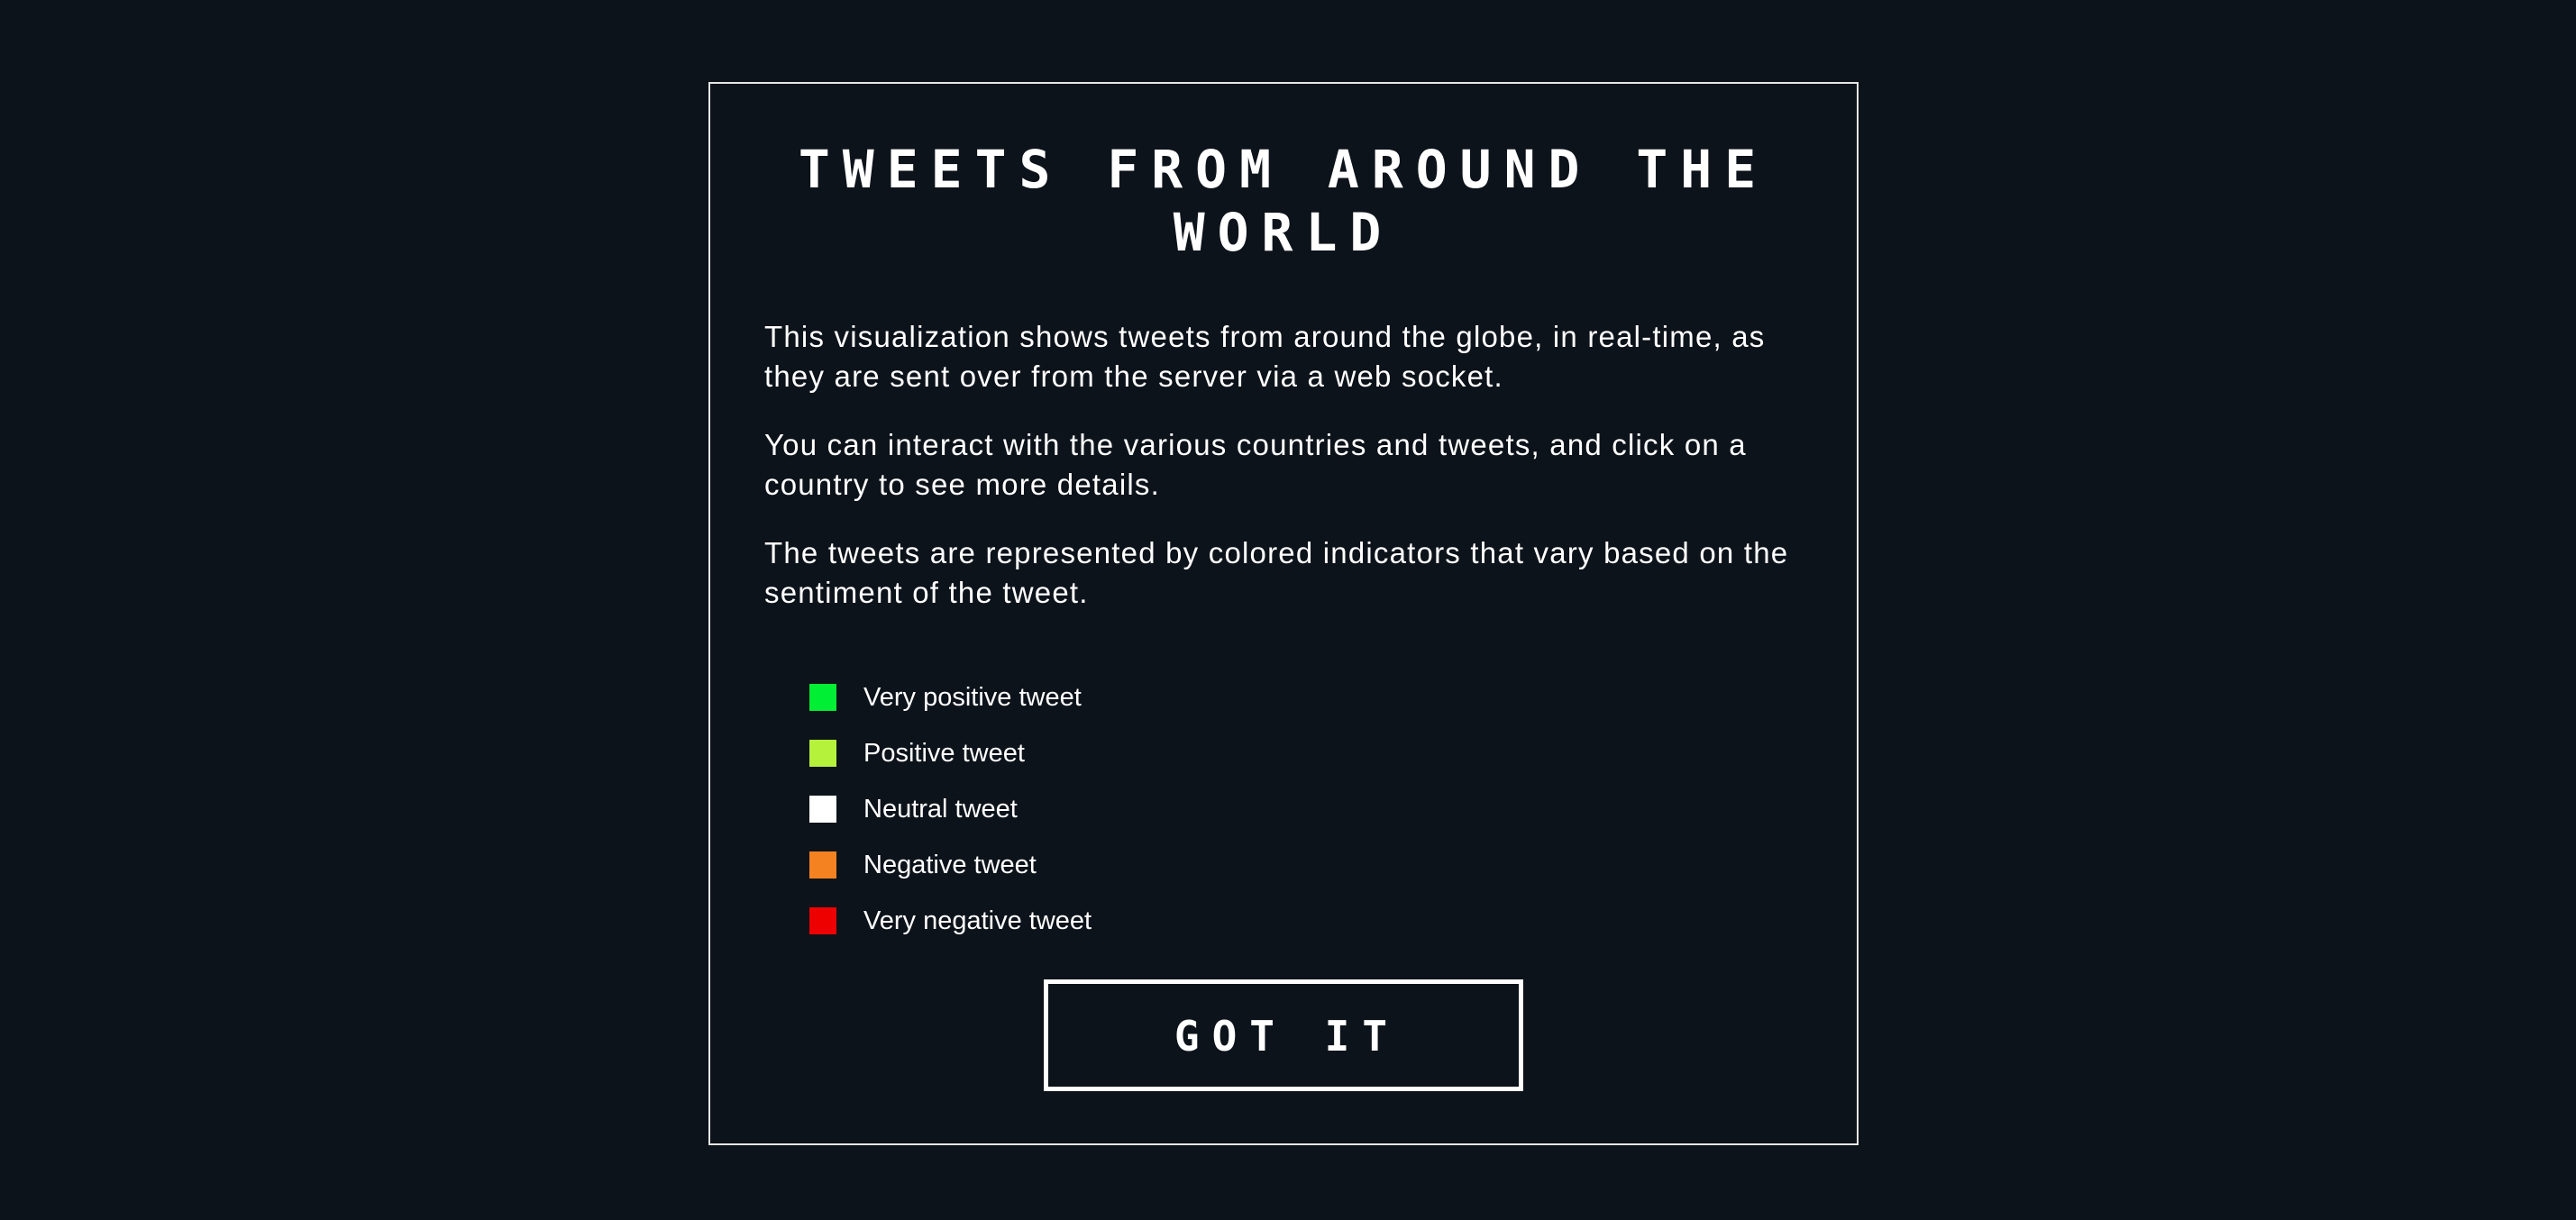 This screenshot has width=2576, height=1220. I want to click on legend-item-neutral: Neutral tweet, so click(950, 809).